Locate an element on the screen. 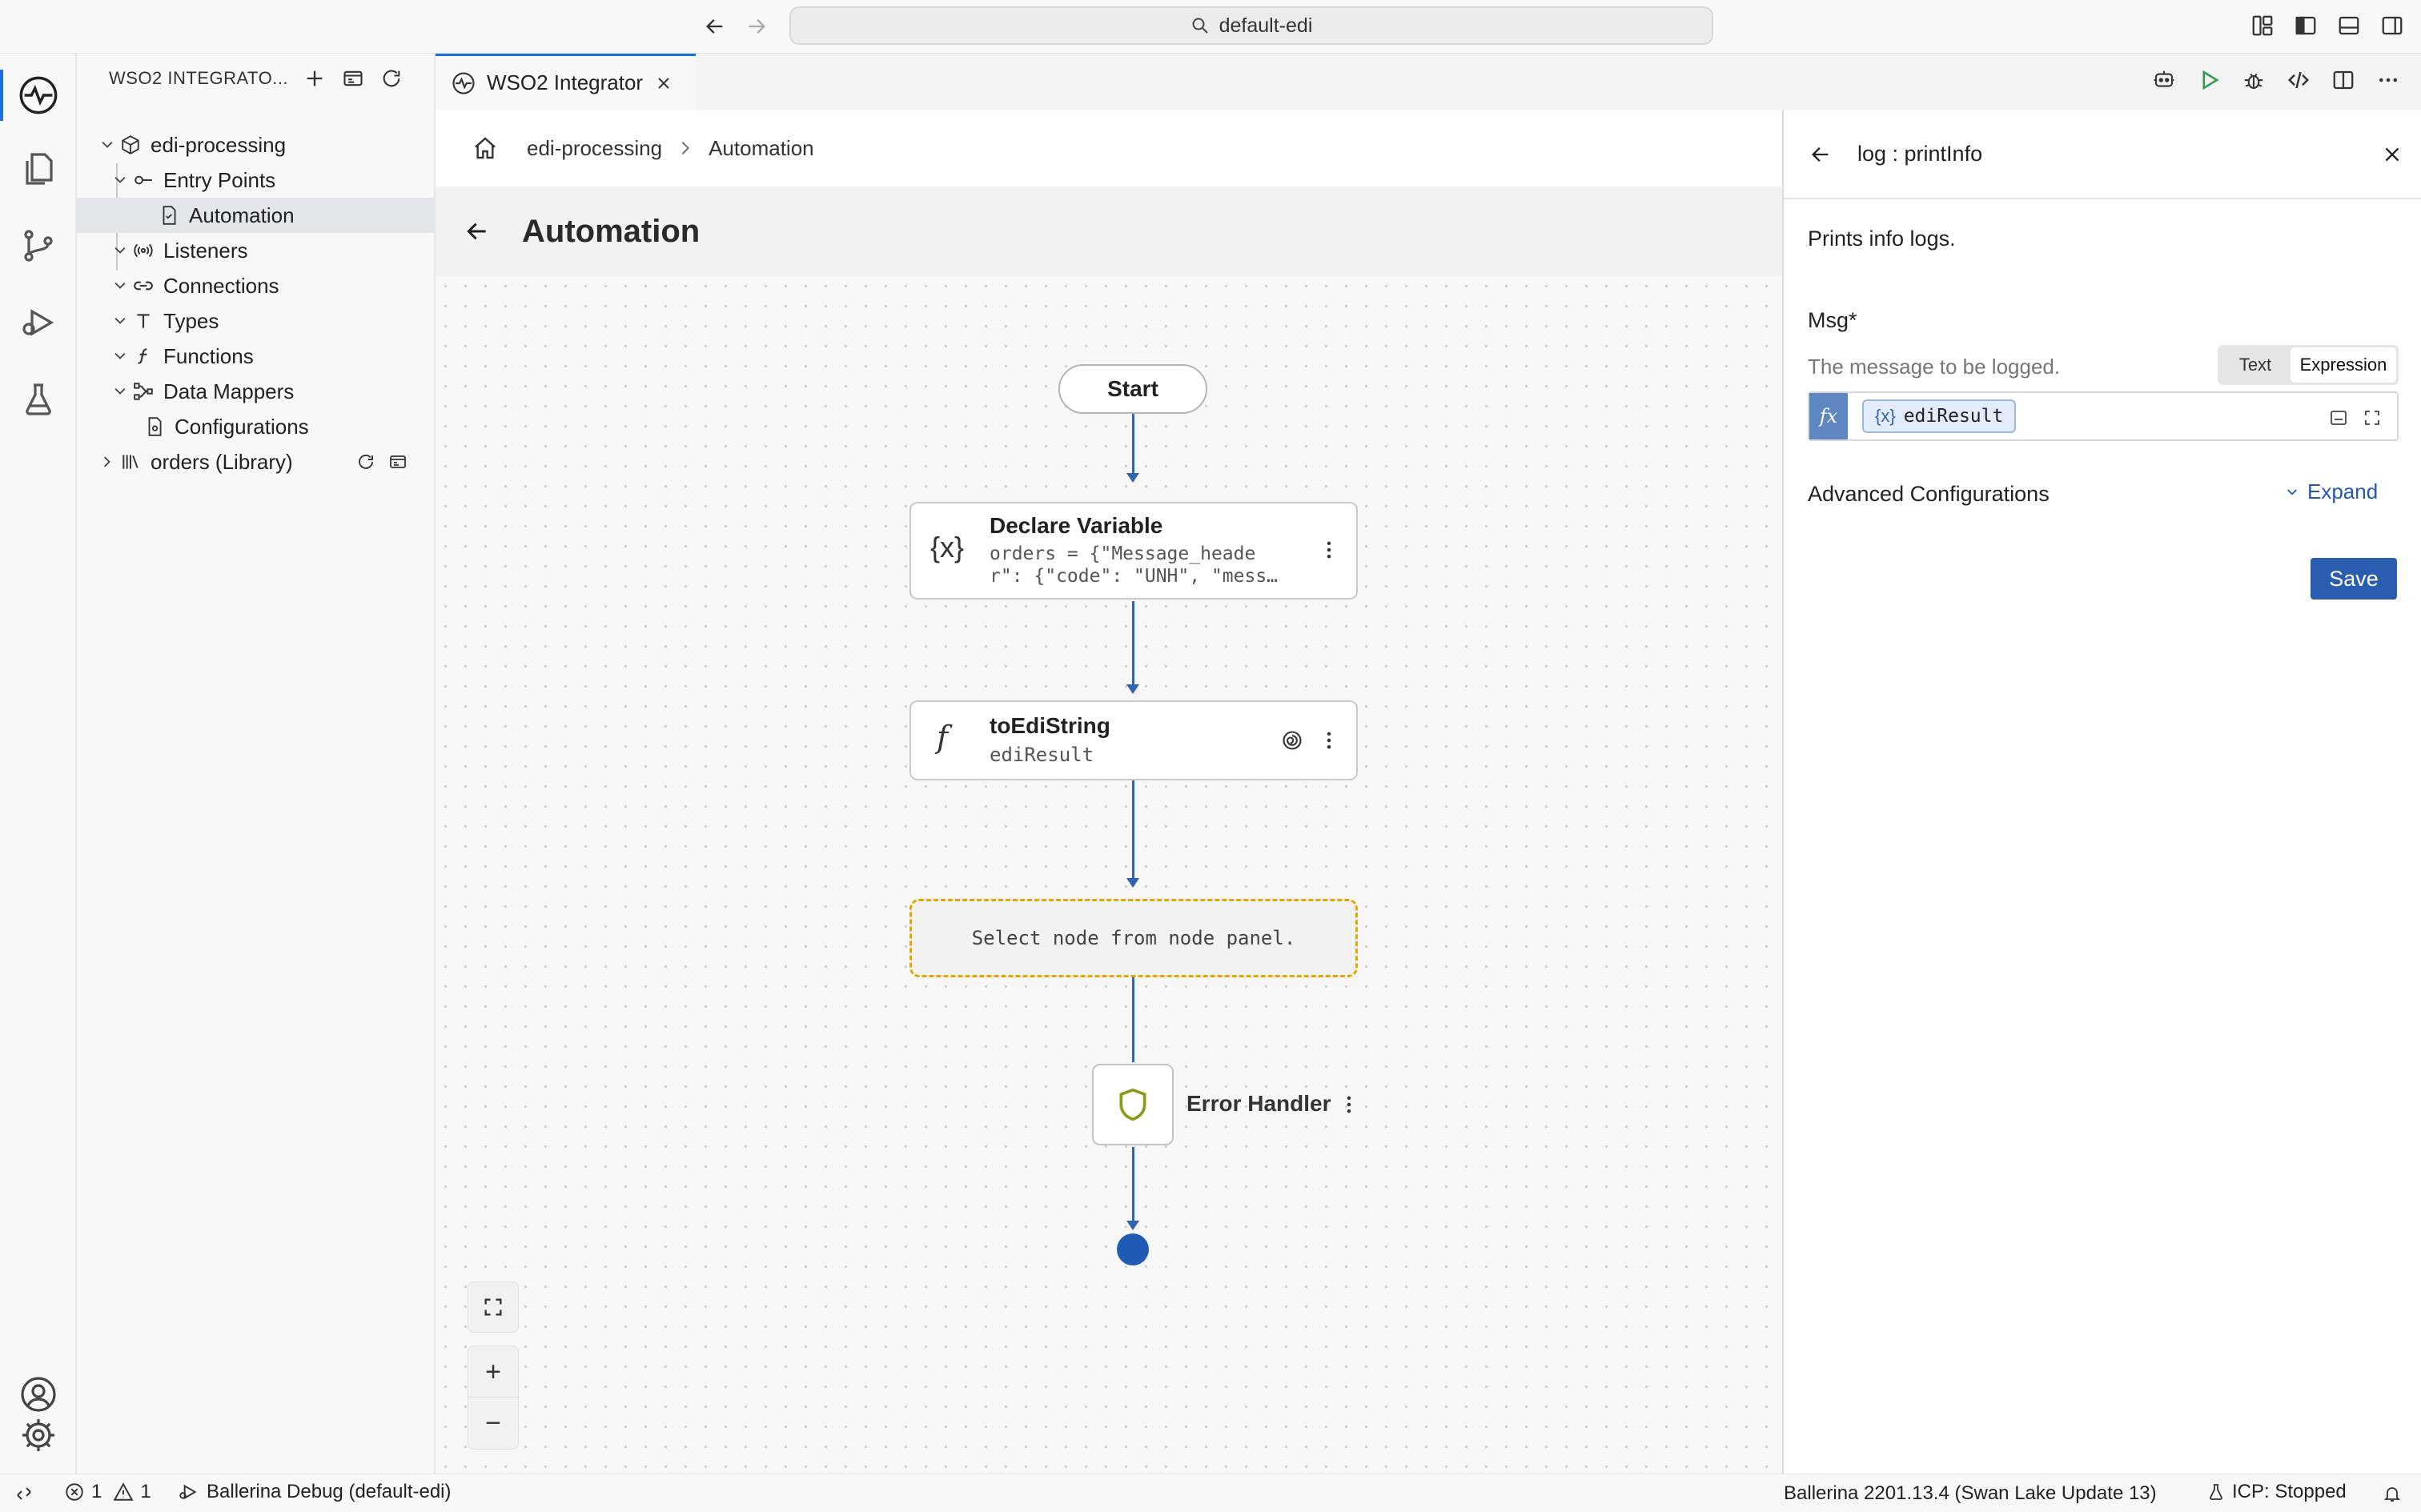 The height and width of the screenshot is (1512, 2421). package-icon is located at coordinates (130, 145).